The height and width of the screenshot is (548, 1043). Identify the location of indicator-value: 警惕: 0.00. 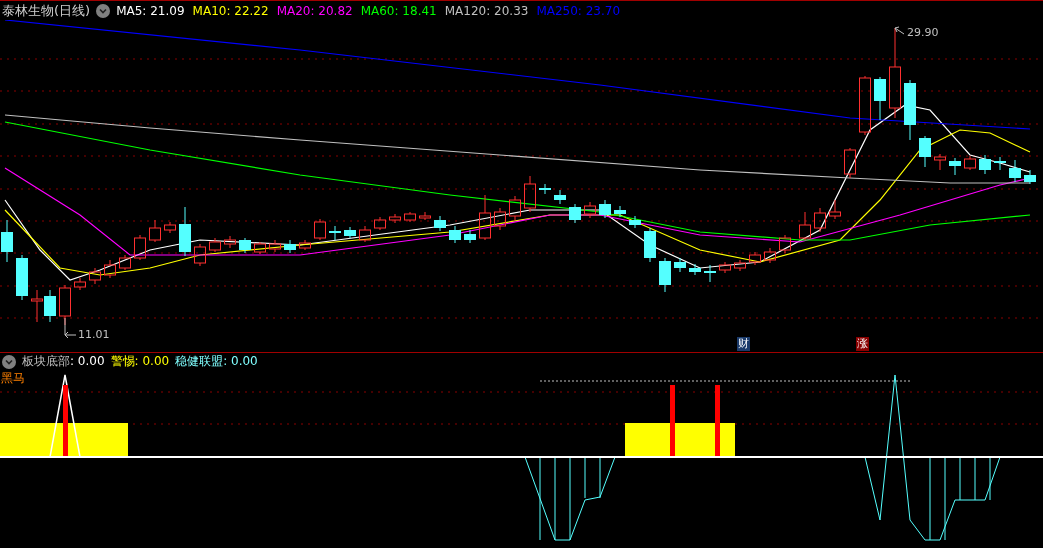
(140, 361).